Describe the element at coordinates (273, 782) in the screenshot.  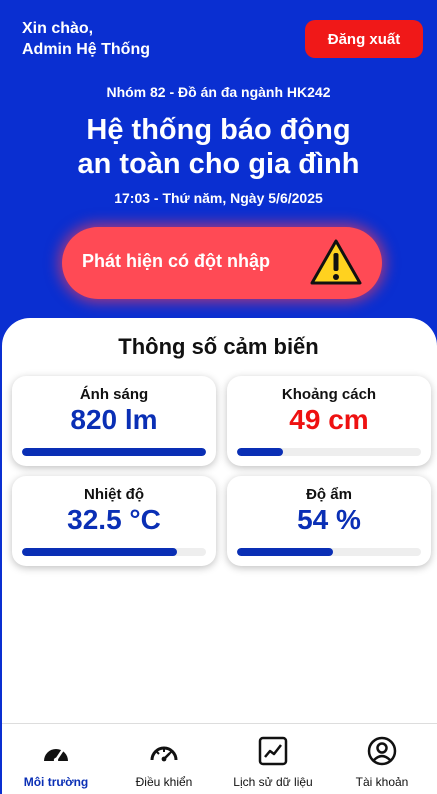
I see `nav-label: Lịch sử dữ liệu` at that location.